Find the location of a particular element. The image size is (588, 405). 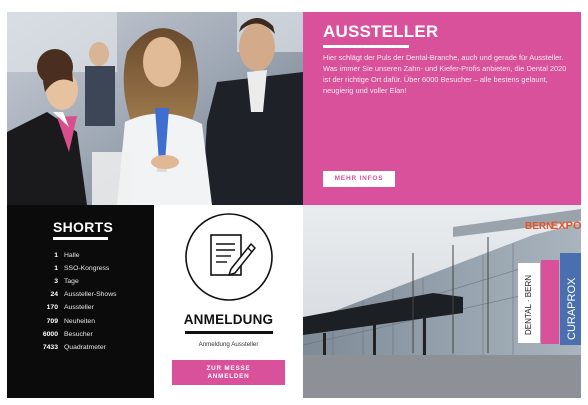

bern-sign: BERN is located at coordinates (539, 226).